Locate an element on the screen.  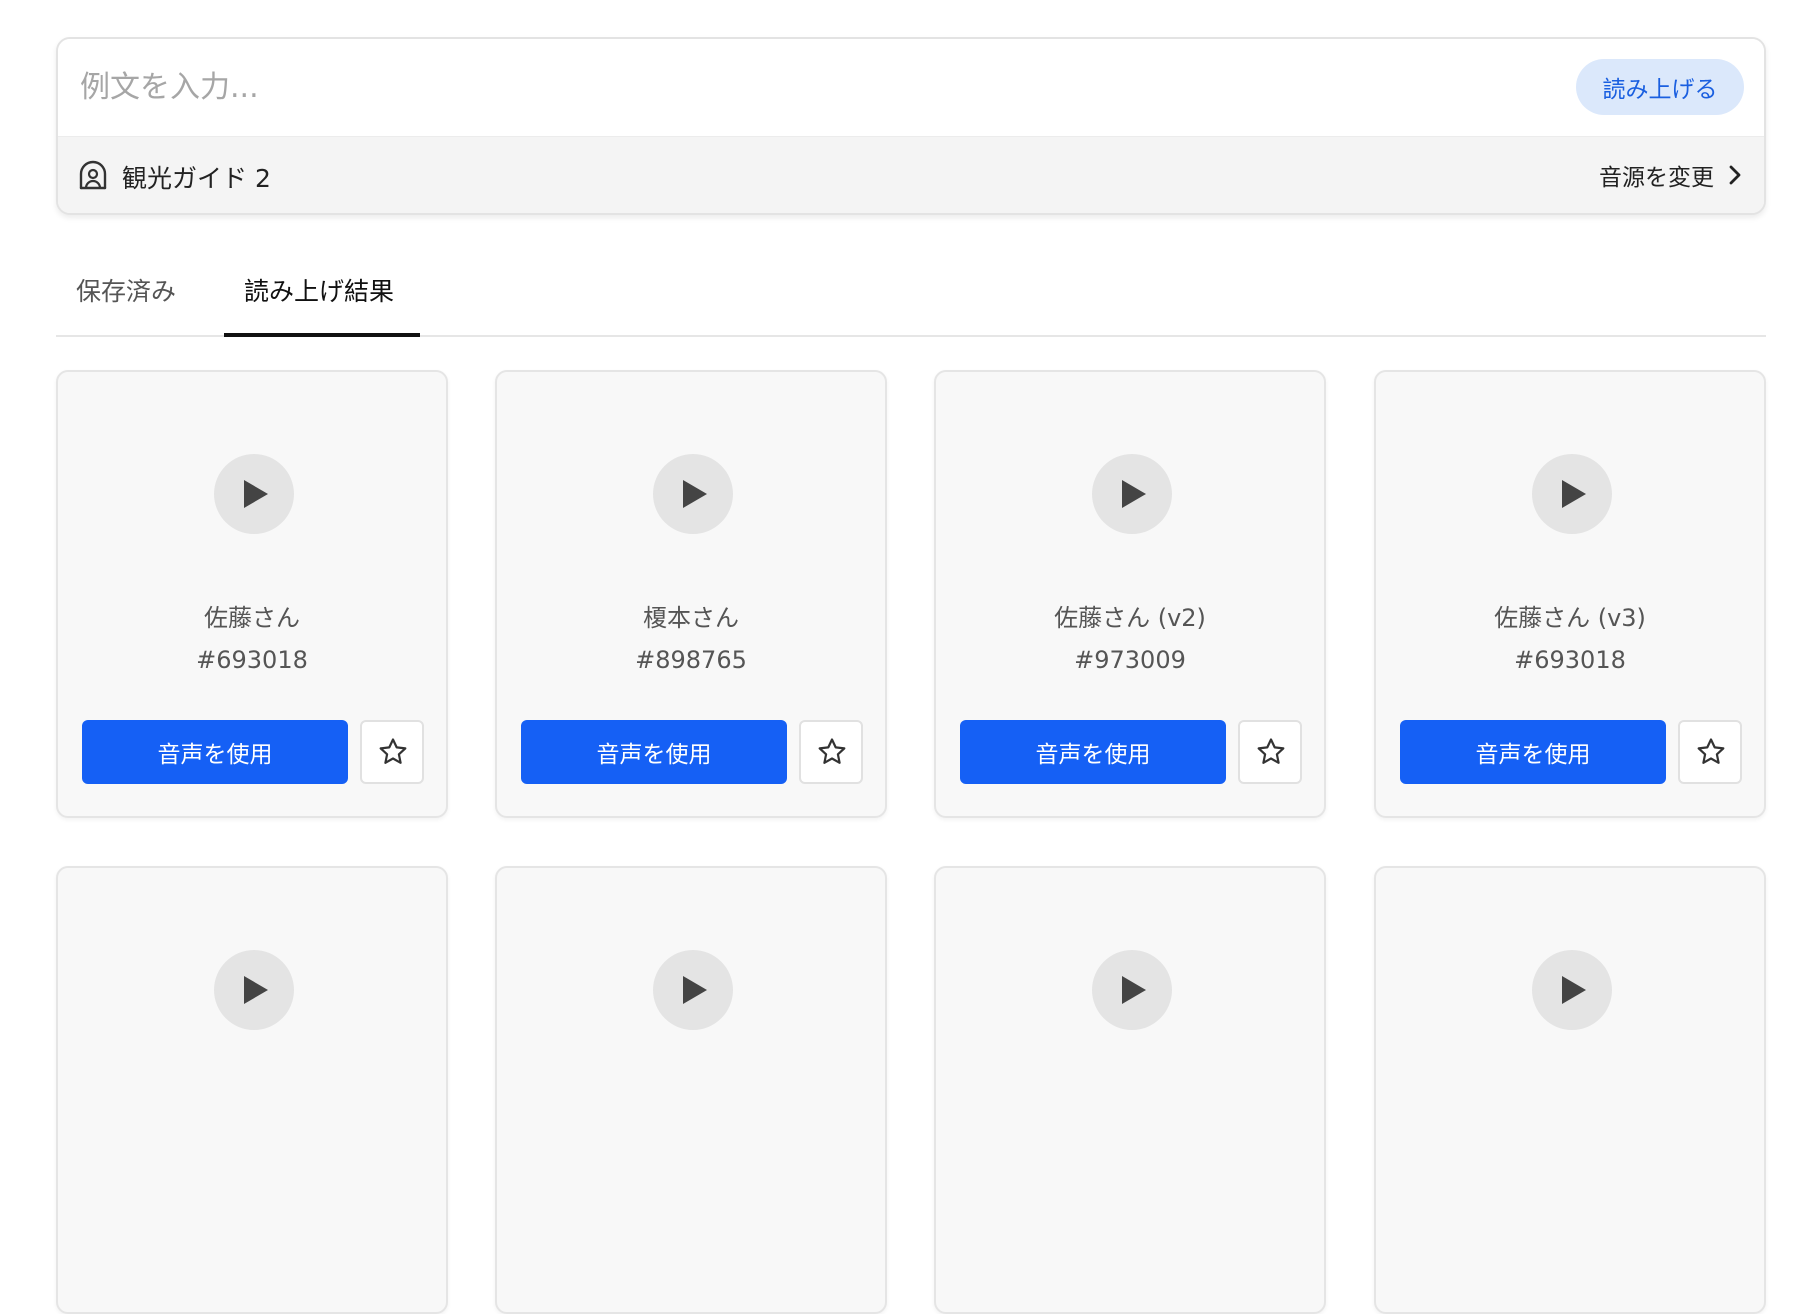
voice-card: 佐藤さん #693018 音声を使用 is located at coordinates (252, 594).